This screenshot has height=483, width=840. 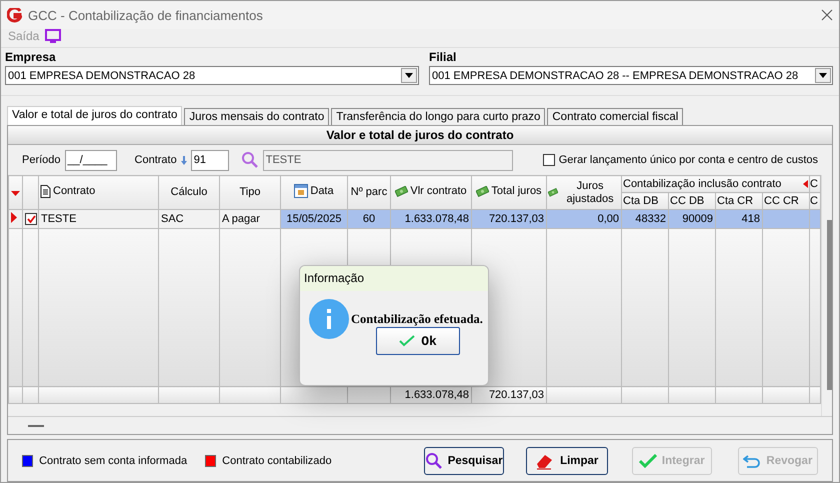 What do you see at coordinates (431, 395) in the screenshot?
I see `total-cell: 1.633.078,48` at bounding box center [431, 395].